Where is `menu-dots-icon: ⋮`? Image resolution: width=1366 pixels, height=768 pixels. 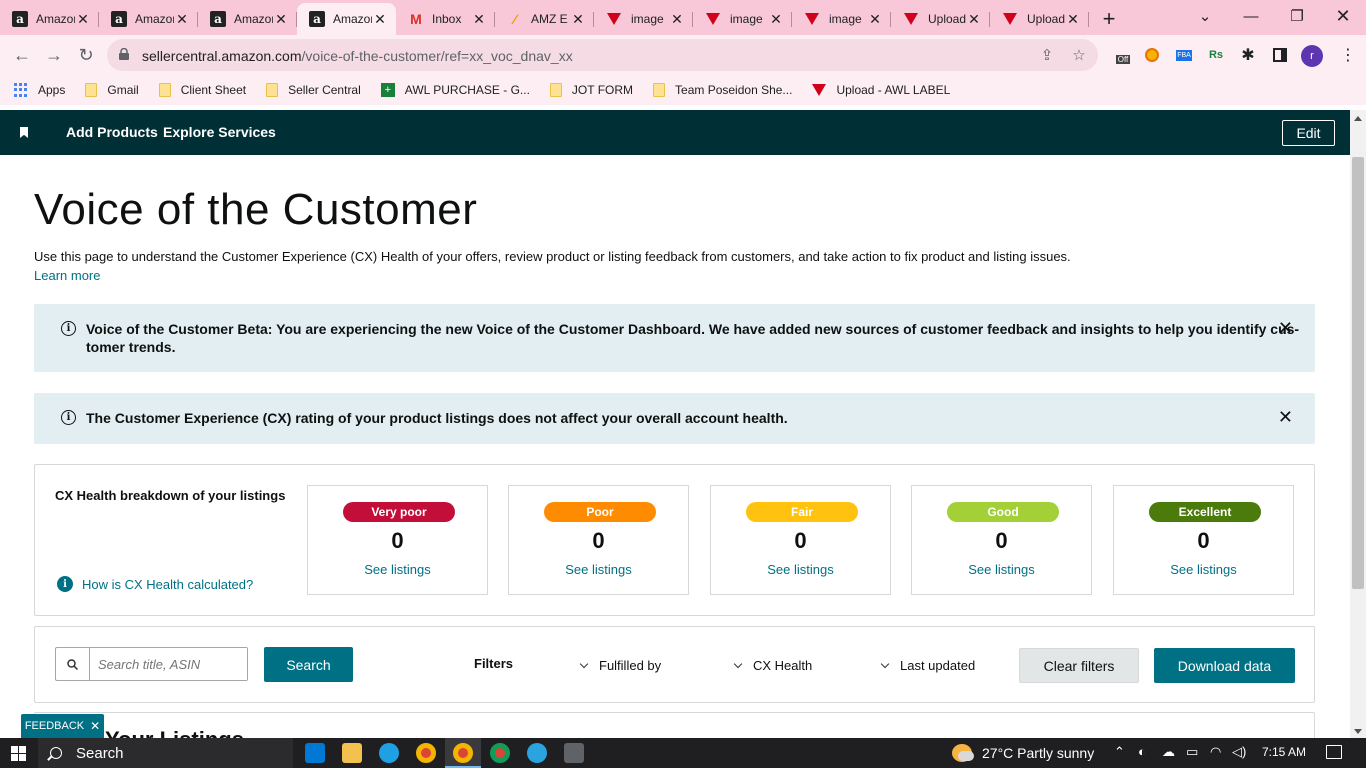 menu-dots-icon: ⋮ is located at coordinates (1348, 55).